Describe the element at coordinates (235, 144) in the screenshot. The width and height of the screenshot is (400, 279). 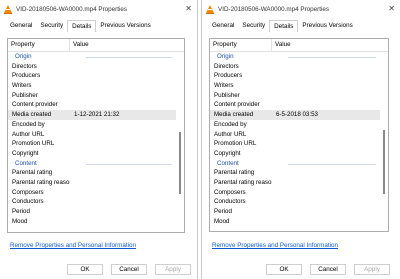
I see `property-name: Promotion URL` at that location.